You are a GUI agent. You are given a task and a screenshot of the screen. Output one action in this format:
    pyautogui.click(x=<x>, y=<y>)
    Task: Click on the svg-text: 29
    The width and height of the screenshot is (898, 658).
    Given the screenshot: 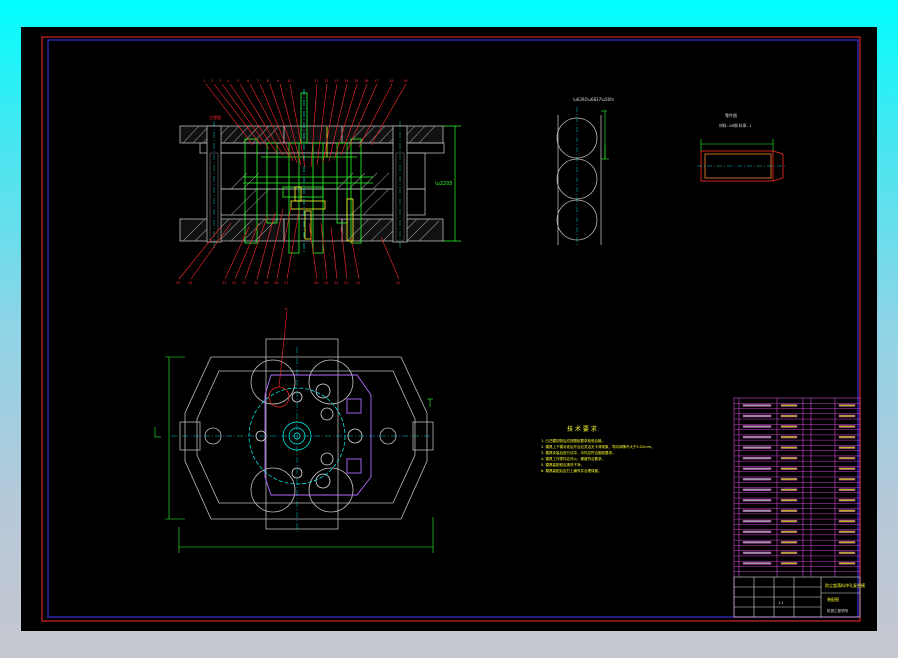 What is the action you would take?
    pyautogui.click(x=266, y=283)
    